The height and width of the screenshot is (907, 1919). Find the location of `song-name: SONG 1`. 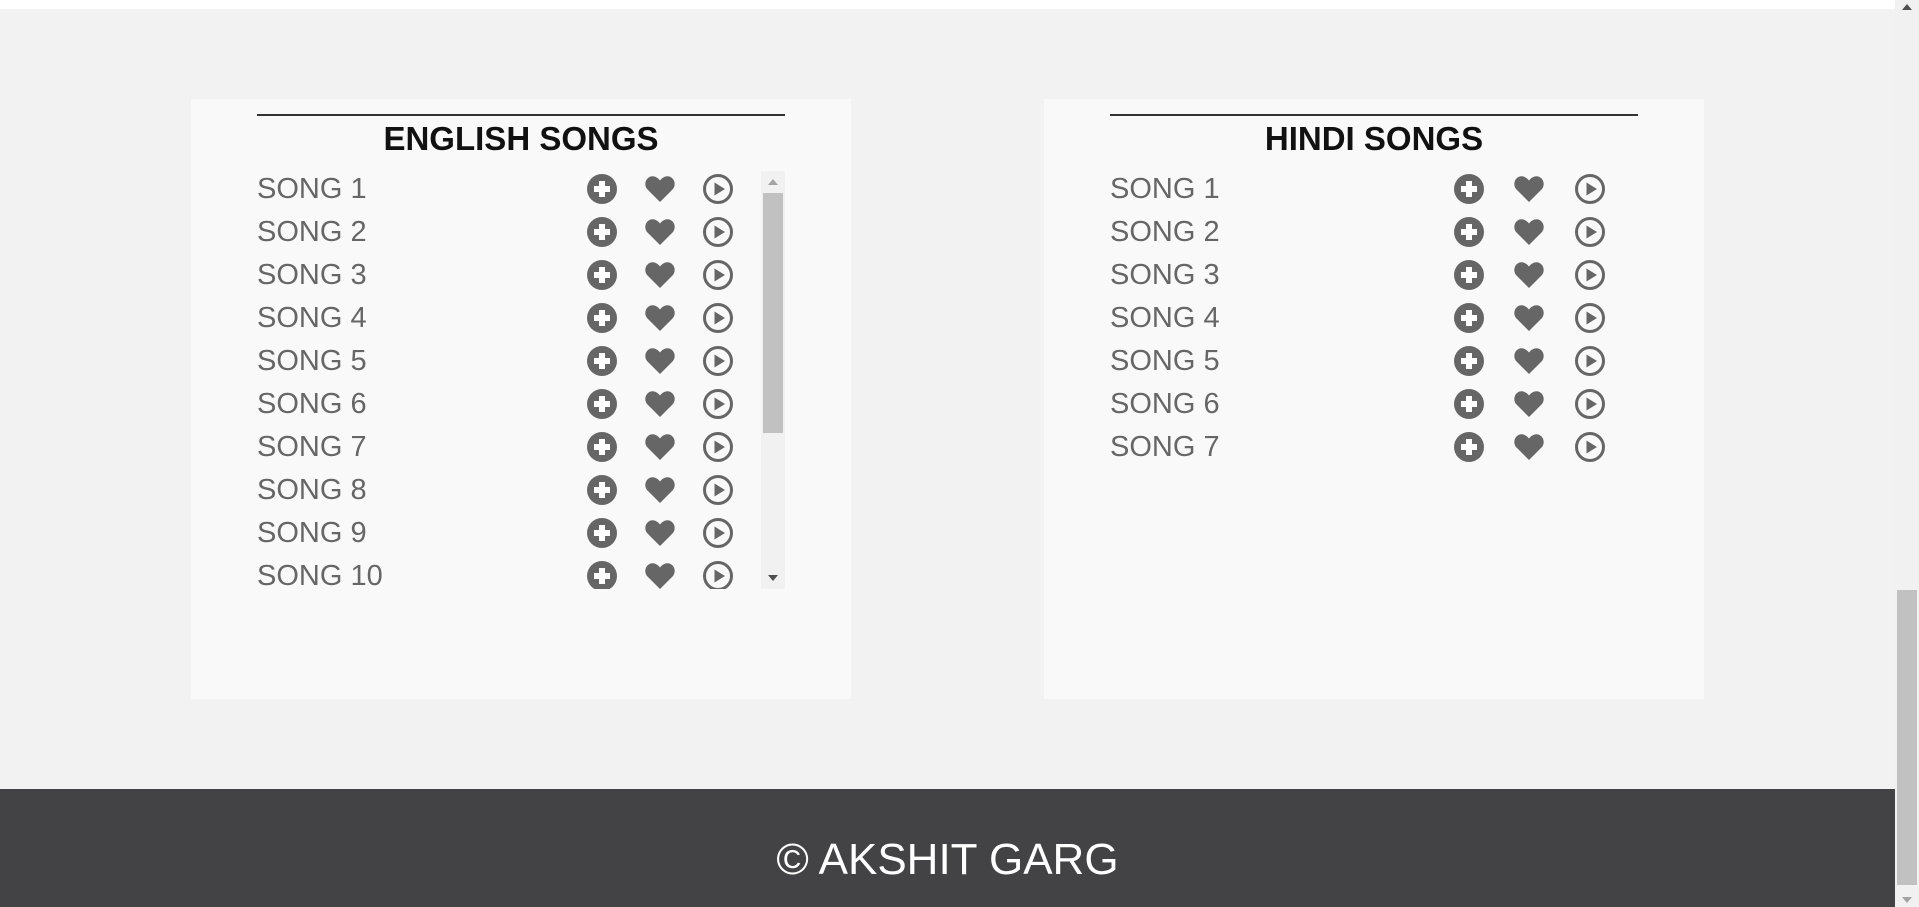

song-name: SONG 1 is located at coordinates (1165, 189).